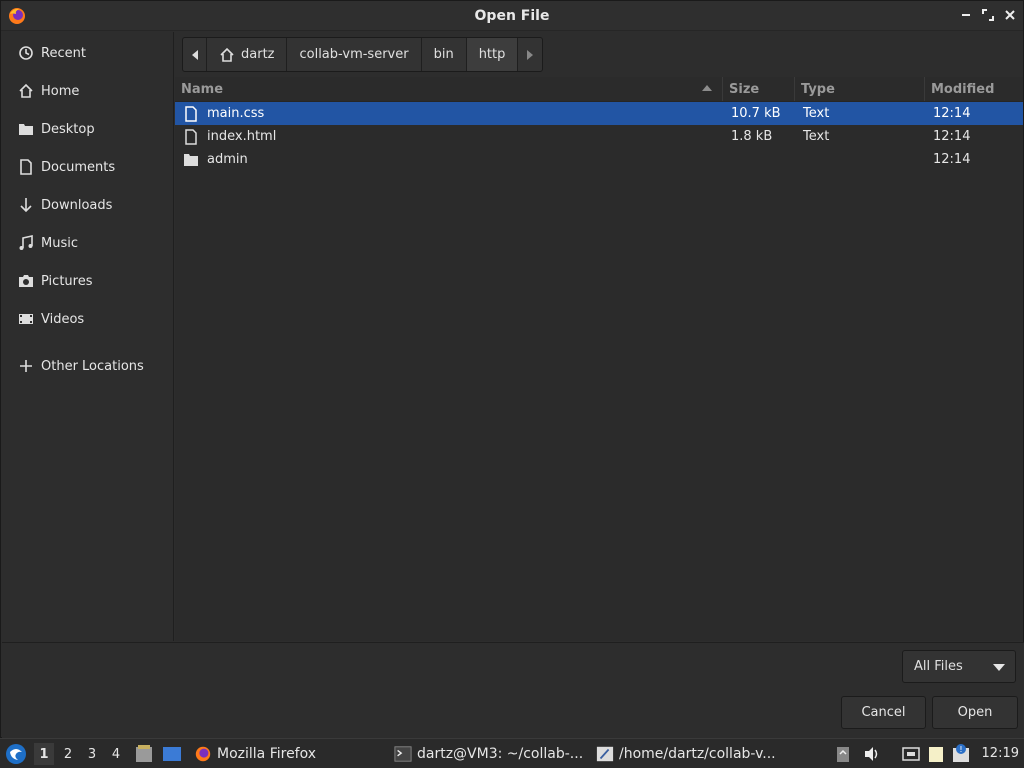 This screenshot has height=768, width=1024. I want to click on sidebar-item-videos: Videos, so click(87, 319).